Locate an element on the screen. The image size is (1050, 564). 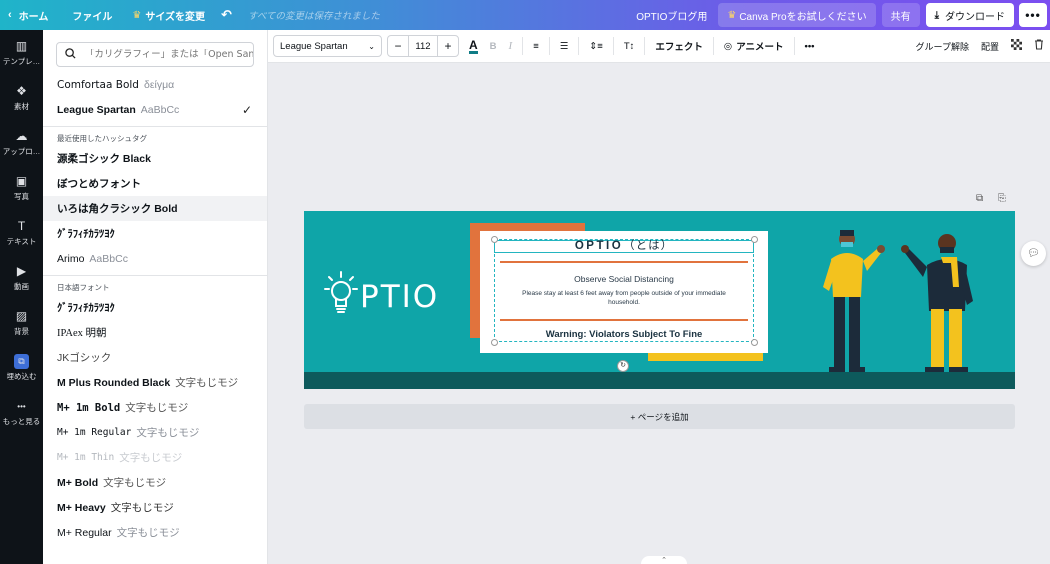
people-illustration is located at coordinates (899, 302).